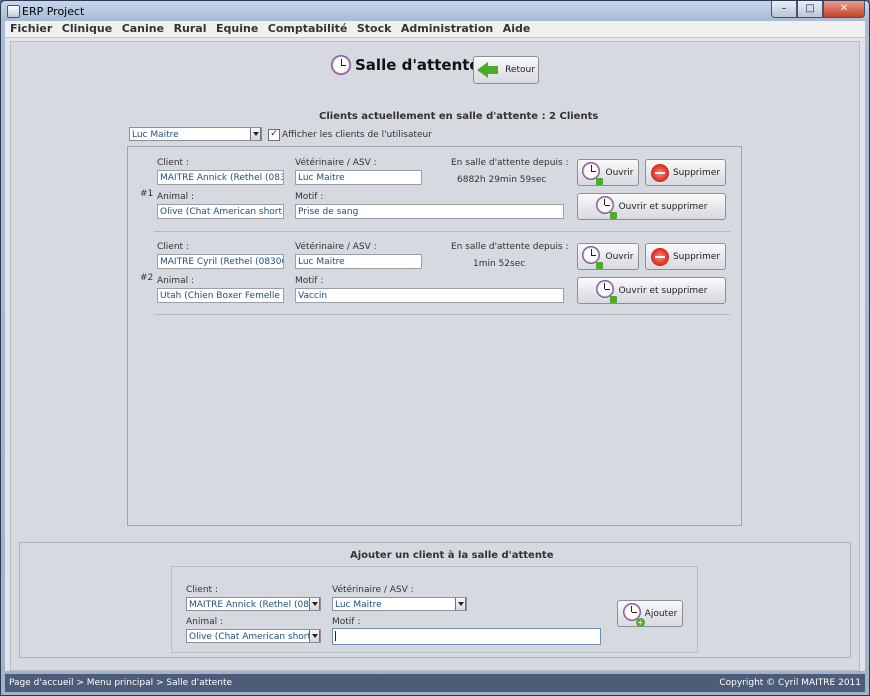 Image resolution: width=870 pixels, height=696 pixels. Describe the element at coordinates (466, 636) in the screenshot. I see `add-motif-field` at that location.